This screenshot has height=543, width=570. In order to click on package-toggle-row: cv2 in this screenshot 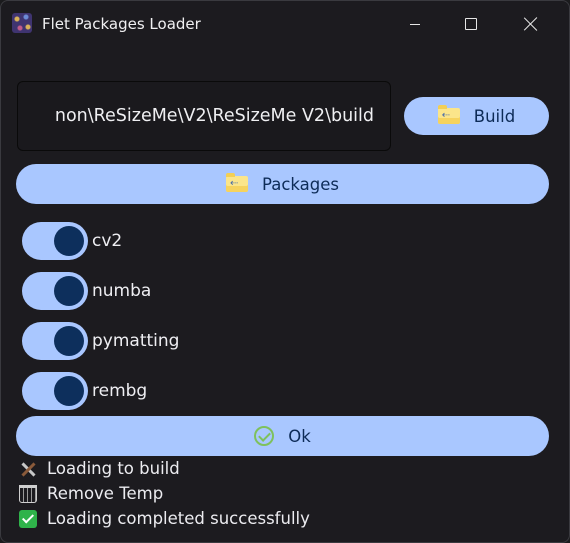, I will do `click(72, 241)`.